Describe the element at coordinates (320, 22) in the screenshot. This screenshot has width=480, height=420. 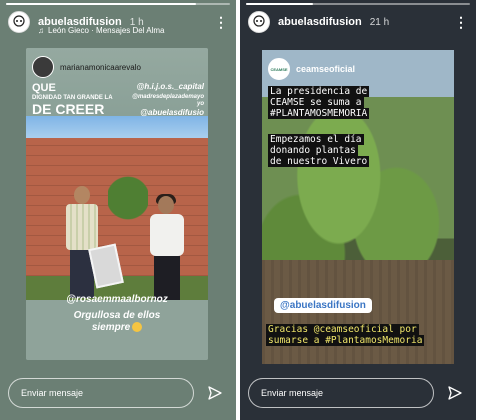
I see `story-username: abuelasdifusion` at that location.